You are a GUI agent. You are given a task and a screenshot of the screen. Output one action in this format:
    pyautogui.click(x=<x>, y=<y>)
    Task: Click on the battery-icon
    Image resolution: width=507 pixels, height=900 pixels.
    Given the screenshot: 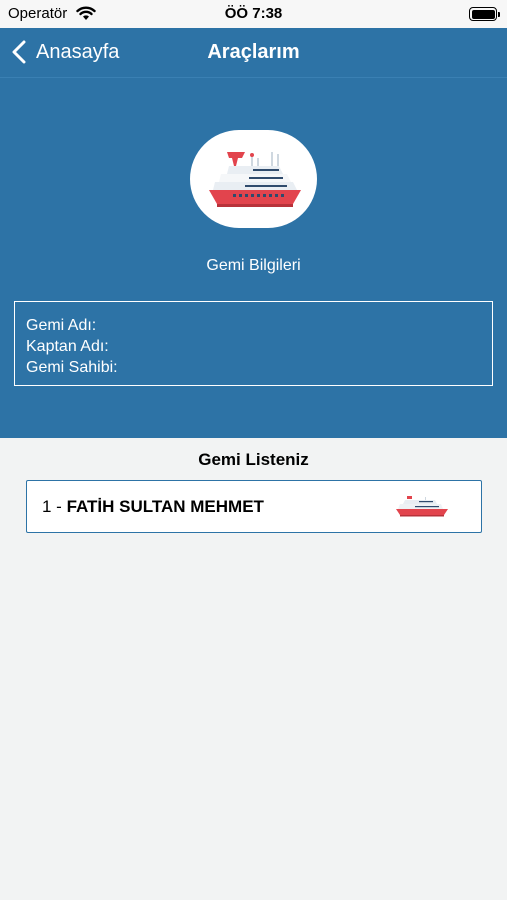 What is the action you would take?
    pyautogui.click(x=484, y=14)
    